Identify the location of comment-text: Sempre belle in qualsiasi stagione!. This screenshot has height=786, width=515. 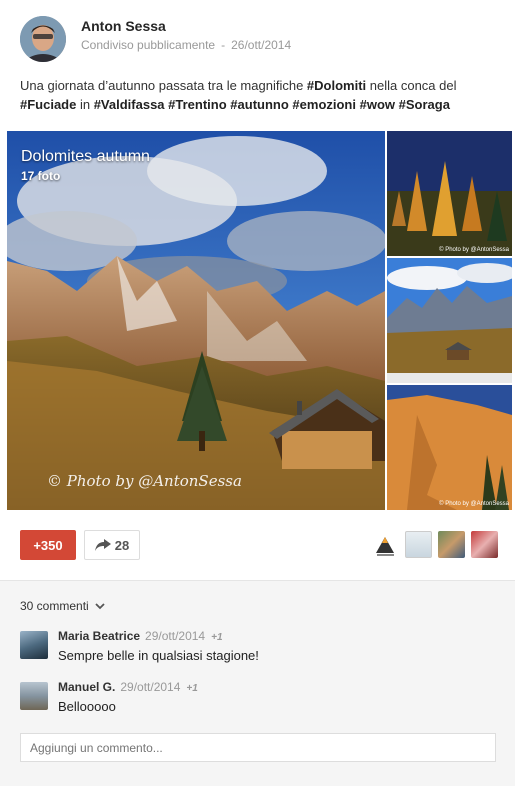
(158, 655).